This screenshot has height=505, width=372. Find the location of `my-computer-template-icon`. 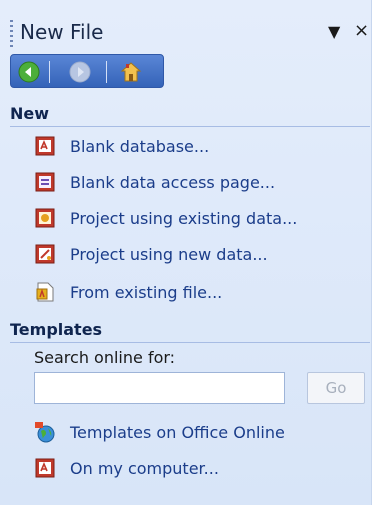

my-computer-template-icon is located at coordinates (45, 468).